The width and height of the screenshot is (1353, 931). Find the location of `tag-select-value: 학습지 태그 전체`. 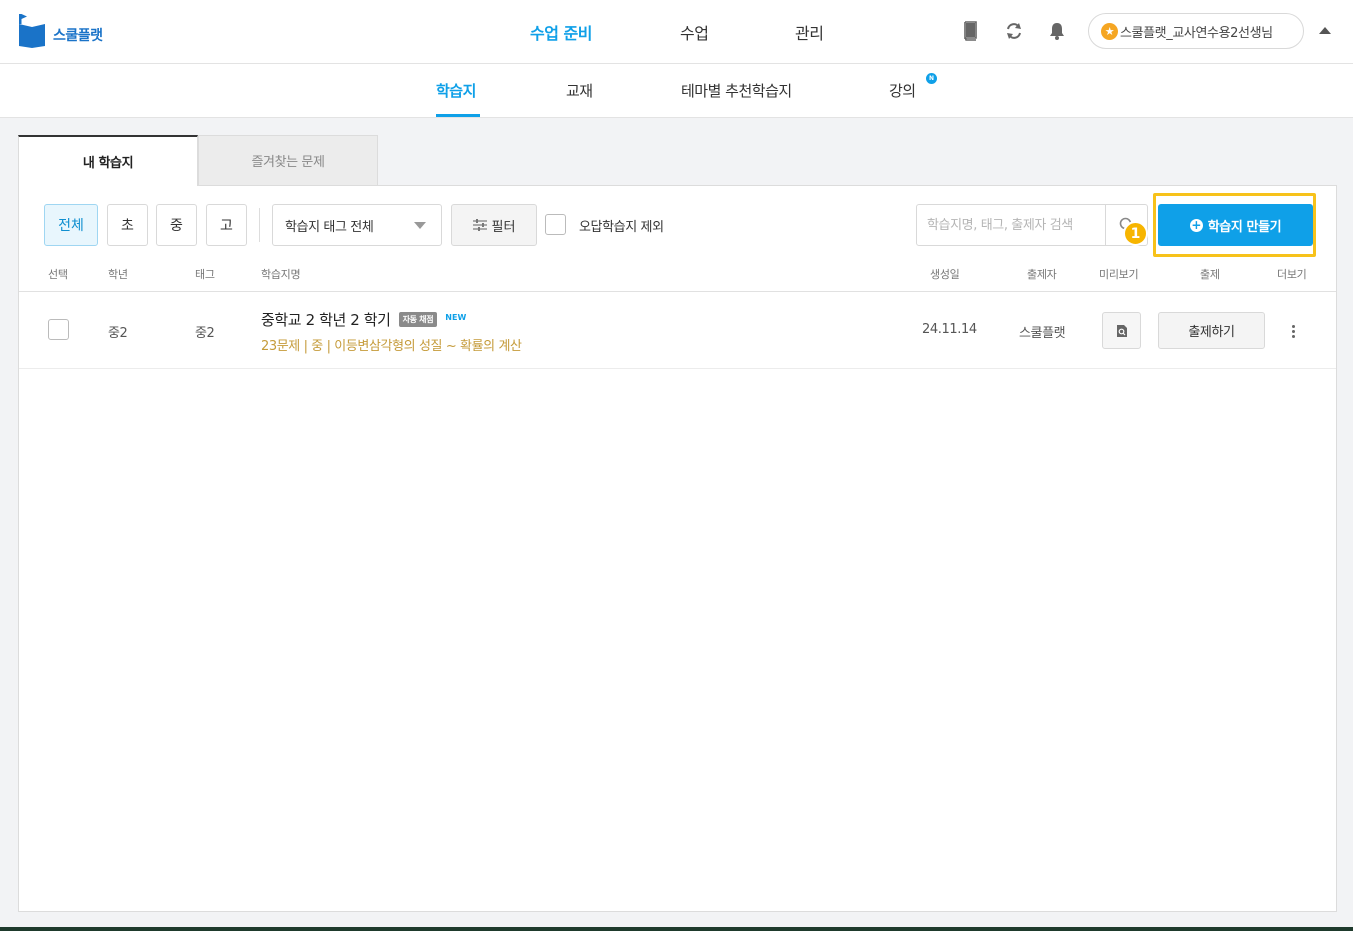

tag-select-value: 학습지 태그 전체 is located at coordinates (329, 227).